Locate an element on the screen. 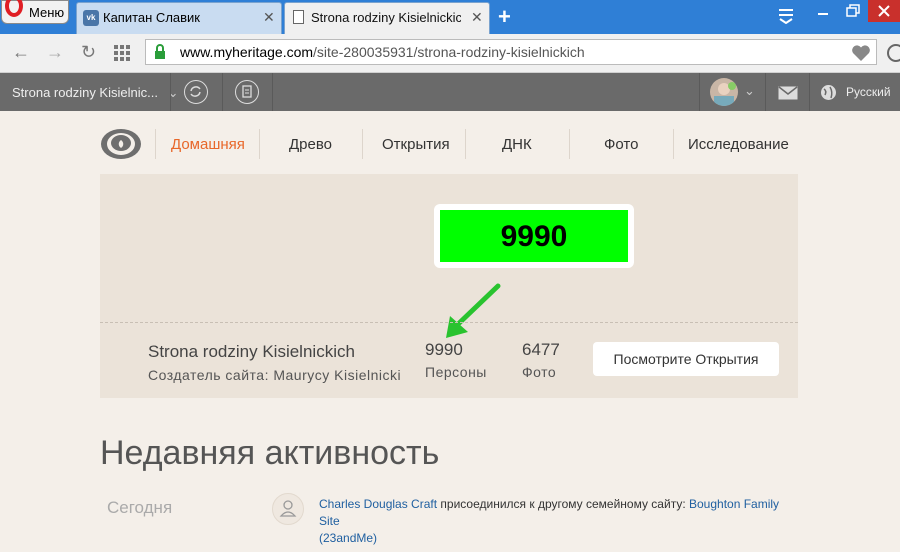  highlight-box: 9990 is located at coordinates (534, 236).